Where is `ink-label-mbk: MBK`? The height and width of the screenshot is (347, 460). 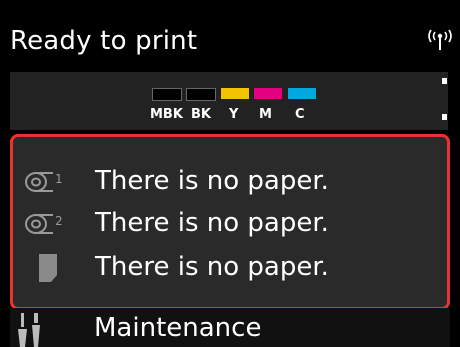 ink-label-mbk: MBK is located at coordinates (166, 114).